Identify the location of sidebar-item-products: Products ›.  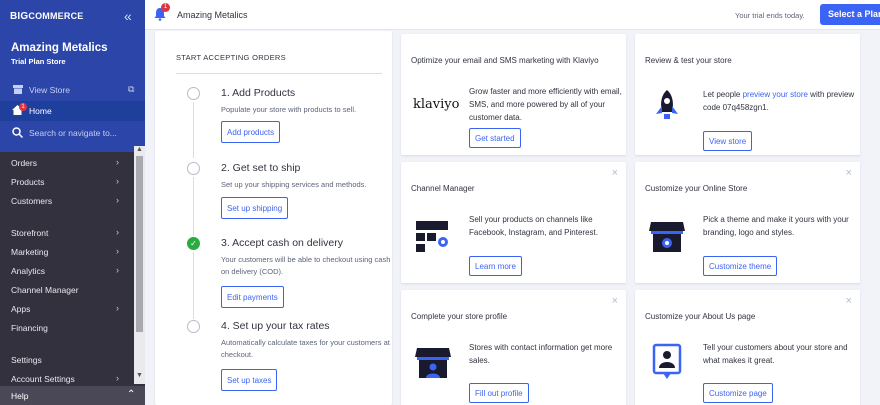
(67, 181).